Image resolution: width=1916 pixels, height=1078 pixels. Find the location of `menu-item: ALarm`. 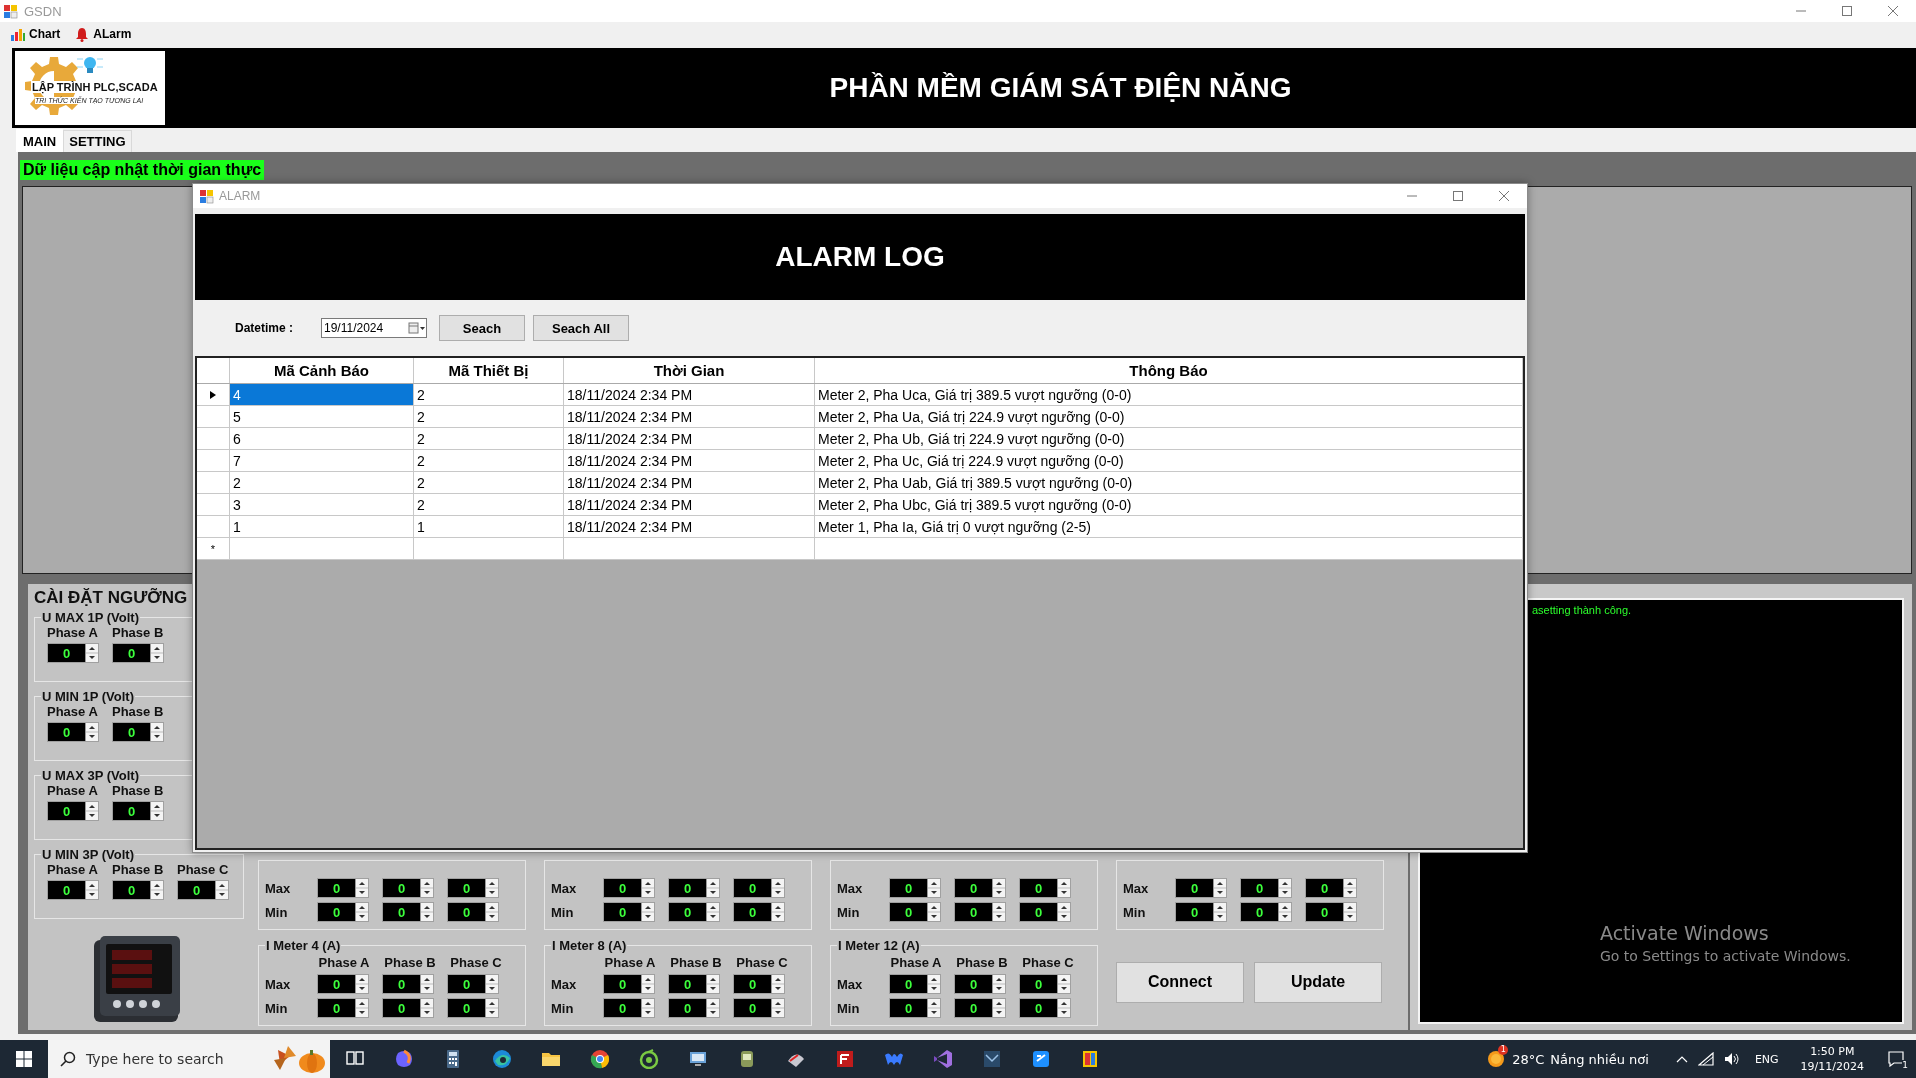

menu-item: ALarm is located at coordinates (103, 34).